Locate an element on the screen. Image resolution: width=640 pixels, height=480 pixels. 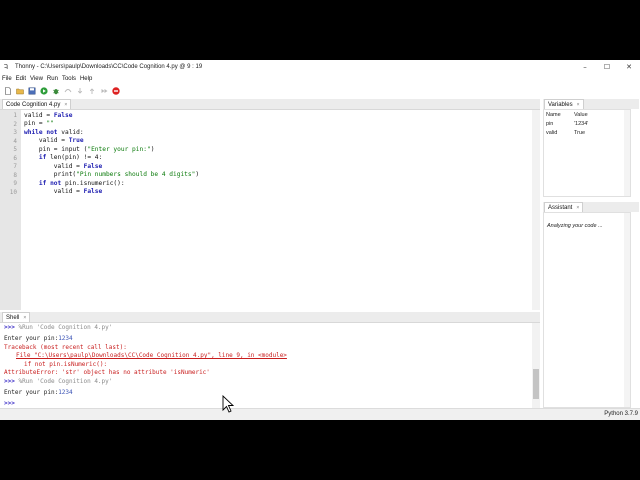
save-file-icon is located at coordinates (31, 91).